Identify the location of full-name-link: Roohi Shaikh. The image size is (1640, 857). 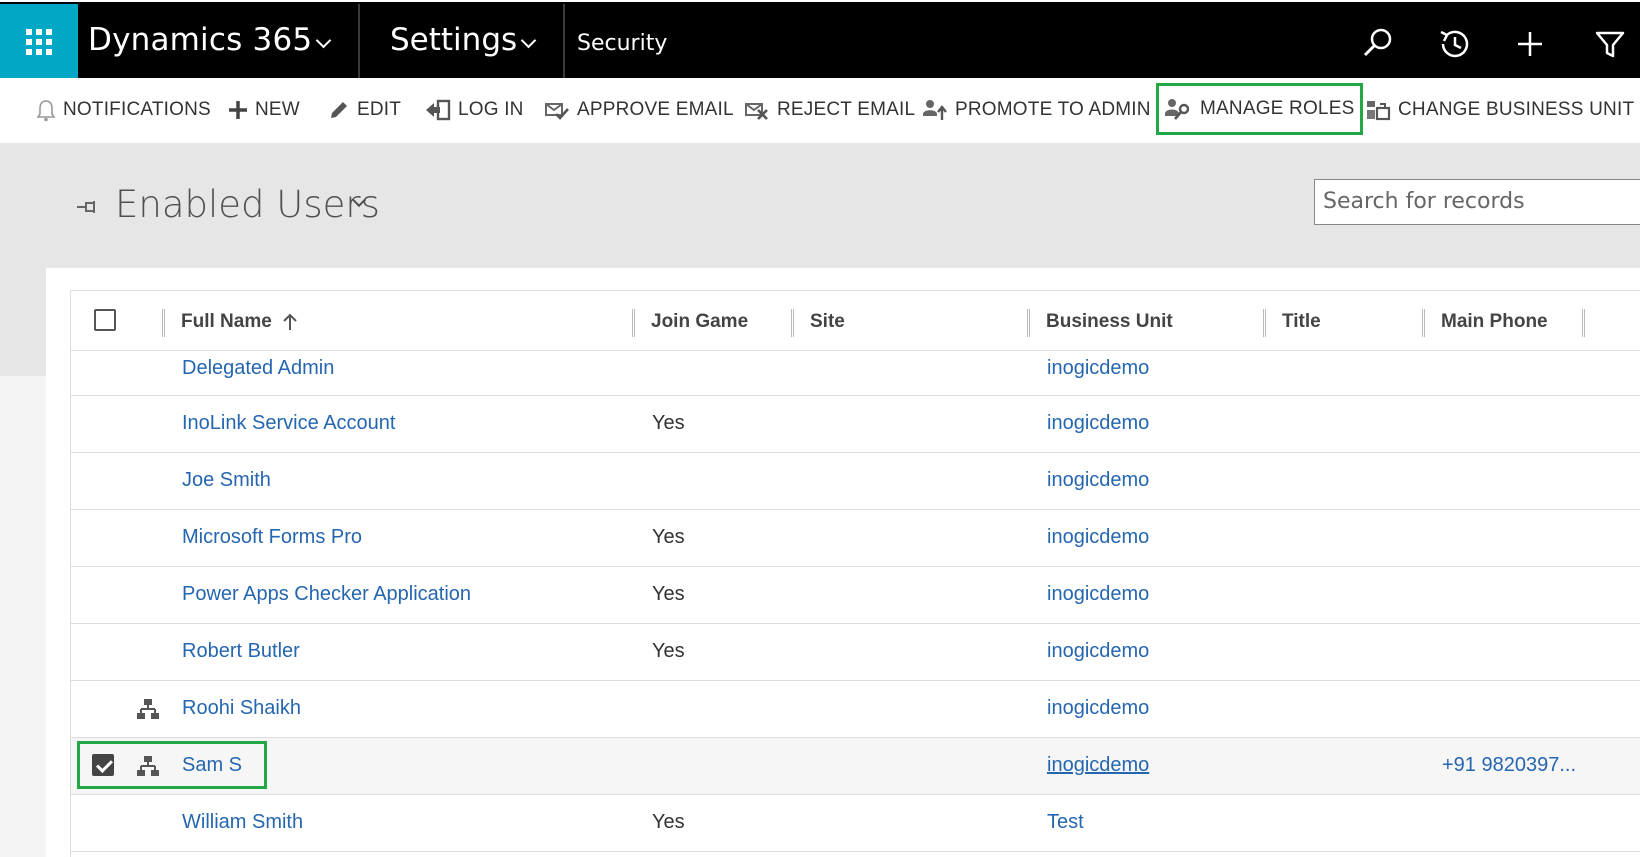
(241, 708).